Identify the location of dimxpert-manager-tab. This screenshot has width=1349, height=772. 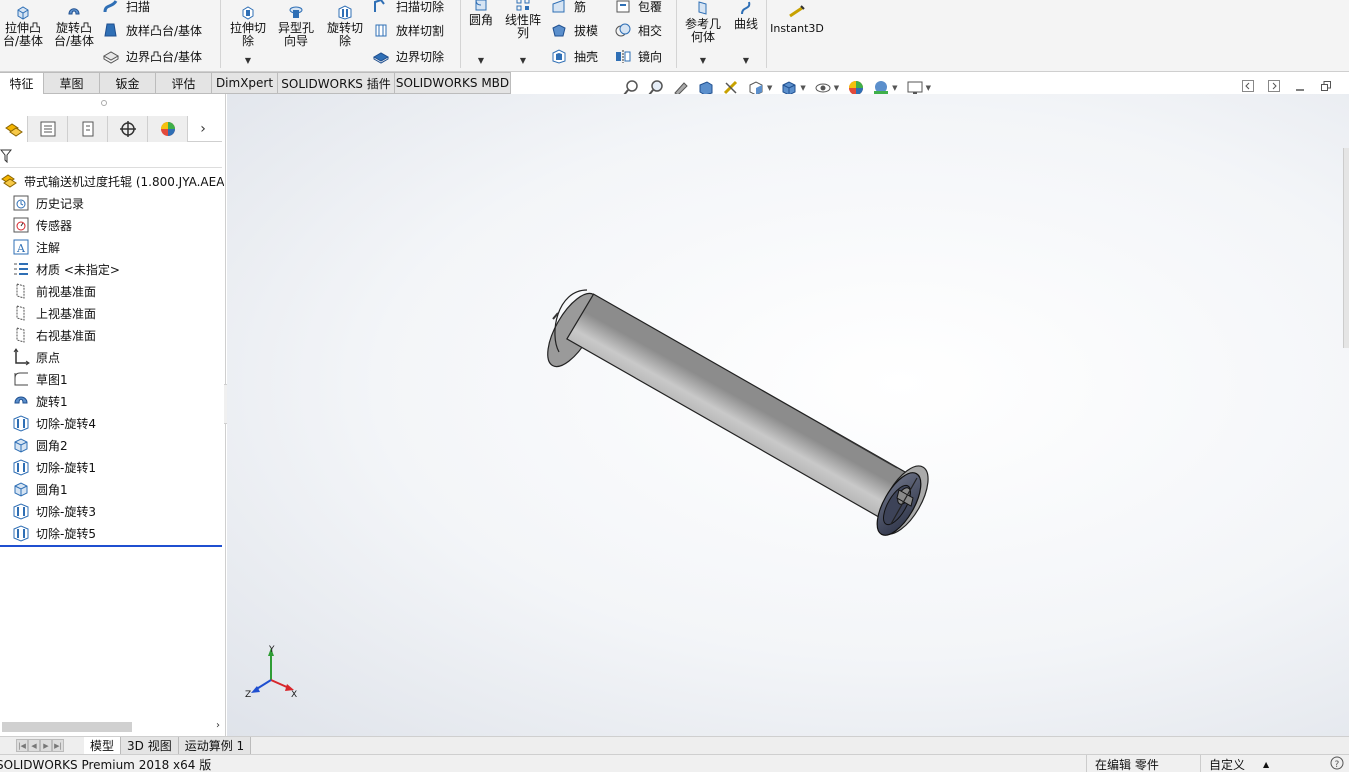
(128, 129).